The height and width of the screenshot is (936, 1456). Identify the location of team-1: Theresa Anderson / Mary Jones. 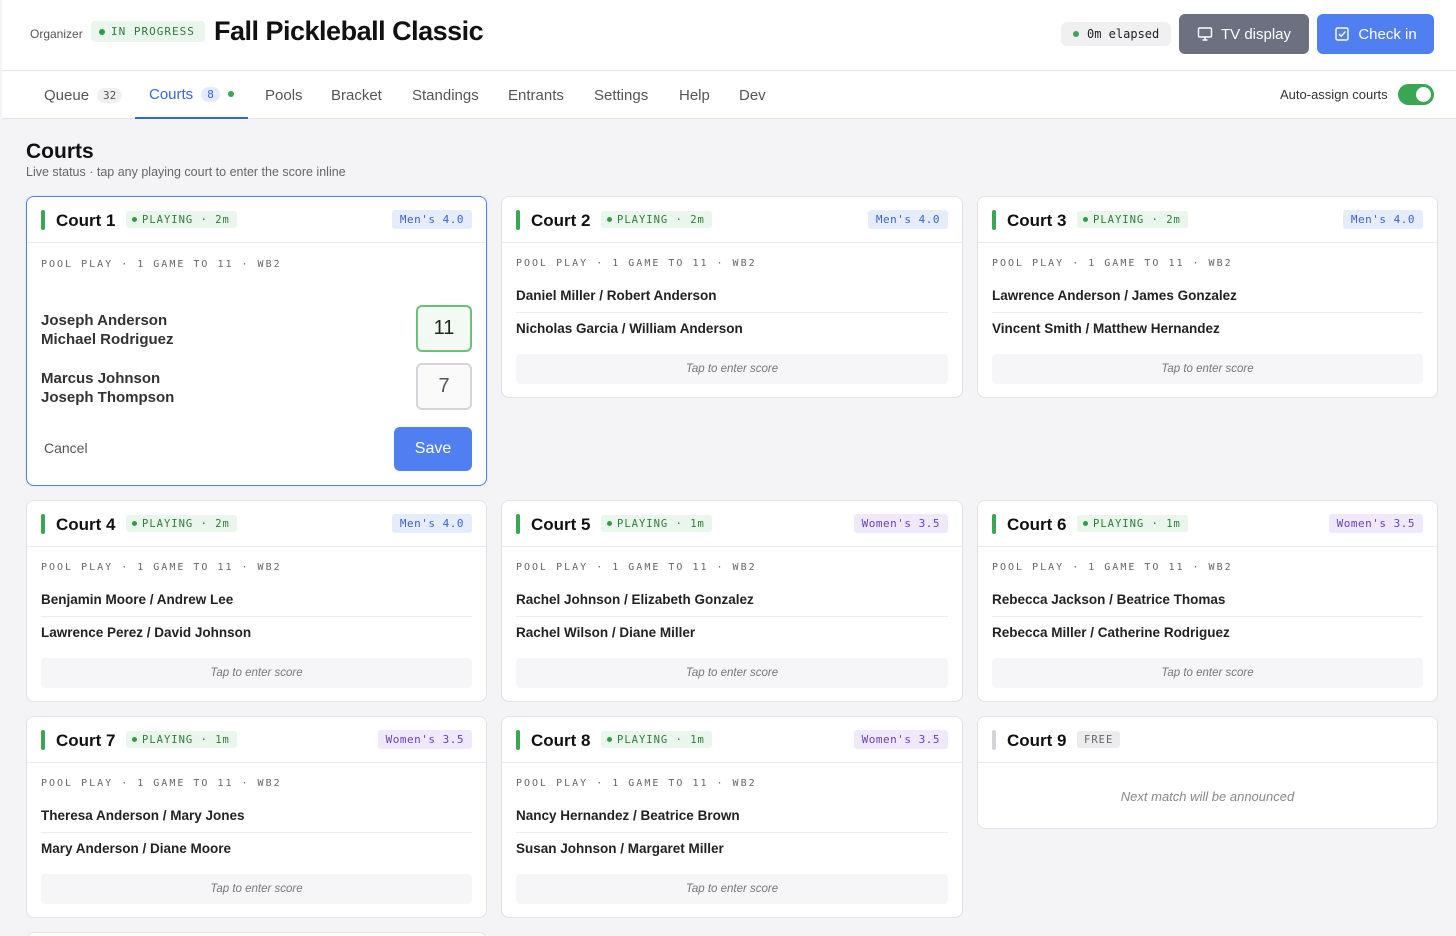
(143, 815).